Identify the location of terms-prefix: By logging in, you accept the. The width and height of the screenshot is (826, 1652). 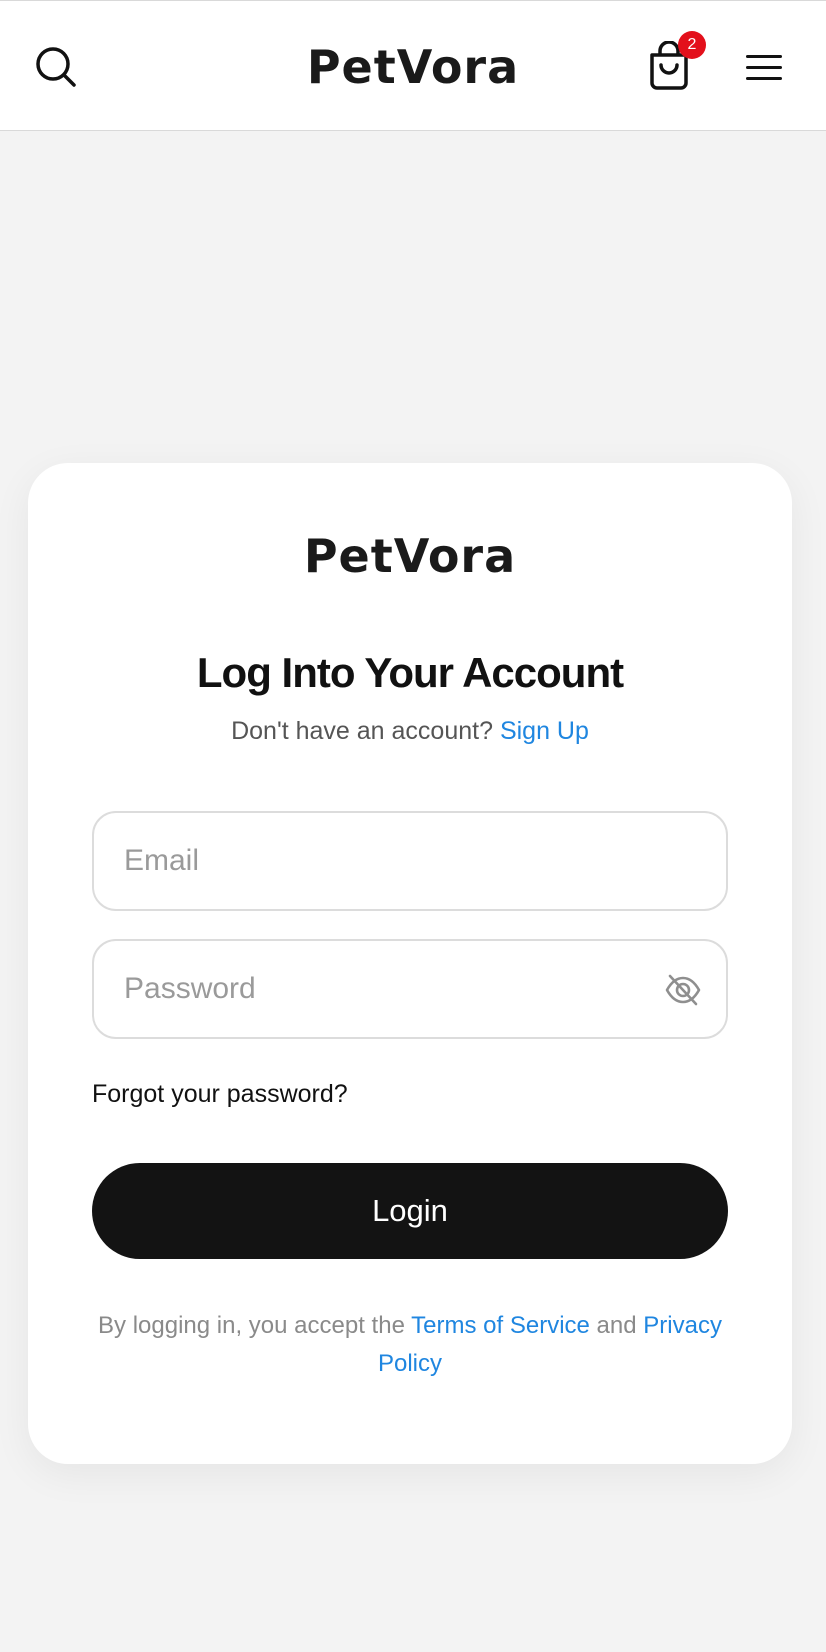
(251, 1325).